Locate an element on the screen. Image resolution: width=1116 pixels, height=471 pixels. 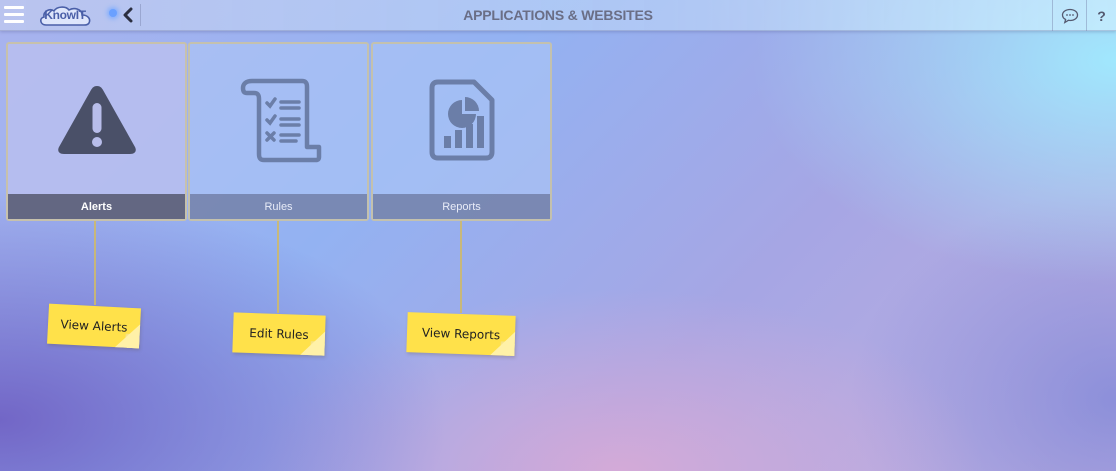
report-chart-icon is located at coordinates (461, 120).